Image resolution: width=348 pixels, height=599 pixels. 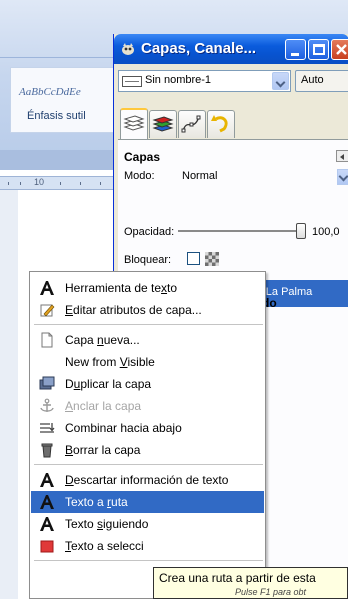 I want to click on minimize-button, so click(x=295, y=49).